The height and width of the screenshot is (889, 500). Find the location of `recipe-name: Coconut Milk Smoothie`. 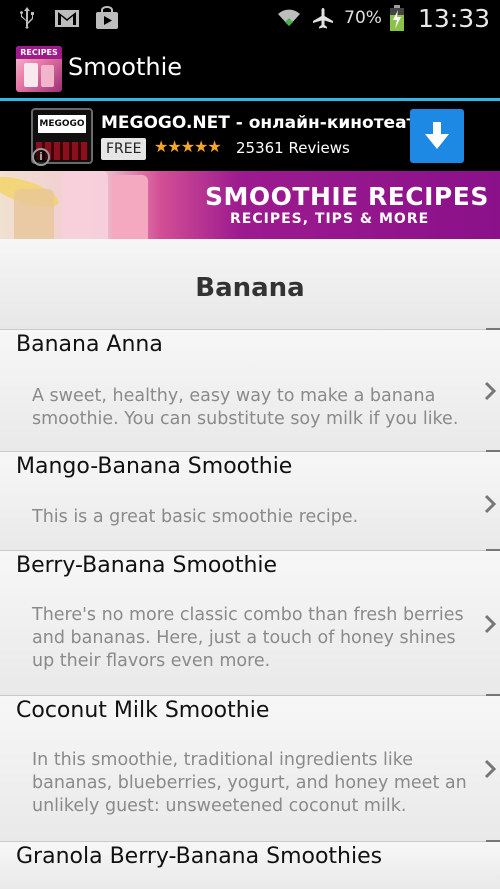

recipe-name: Coconut Milk Smoothie is located at coordinates (143, 710).